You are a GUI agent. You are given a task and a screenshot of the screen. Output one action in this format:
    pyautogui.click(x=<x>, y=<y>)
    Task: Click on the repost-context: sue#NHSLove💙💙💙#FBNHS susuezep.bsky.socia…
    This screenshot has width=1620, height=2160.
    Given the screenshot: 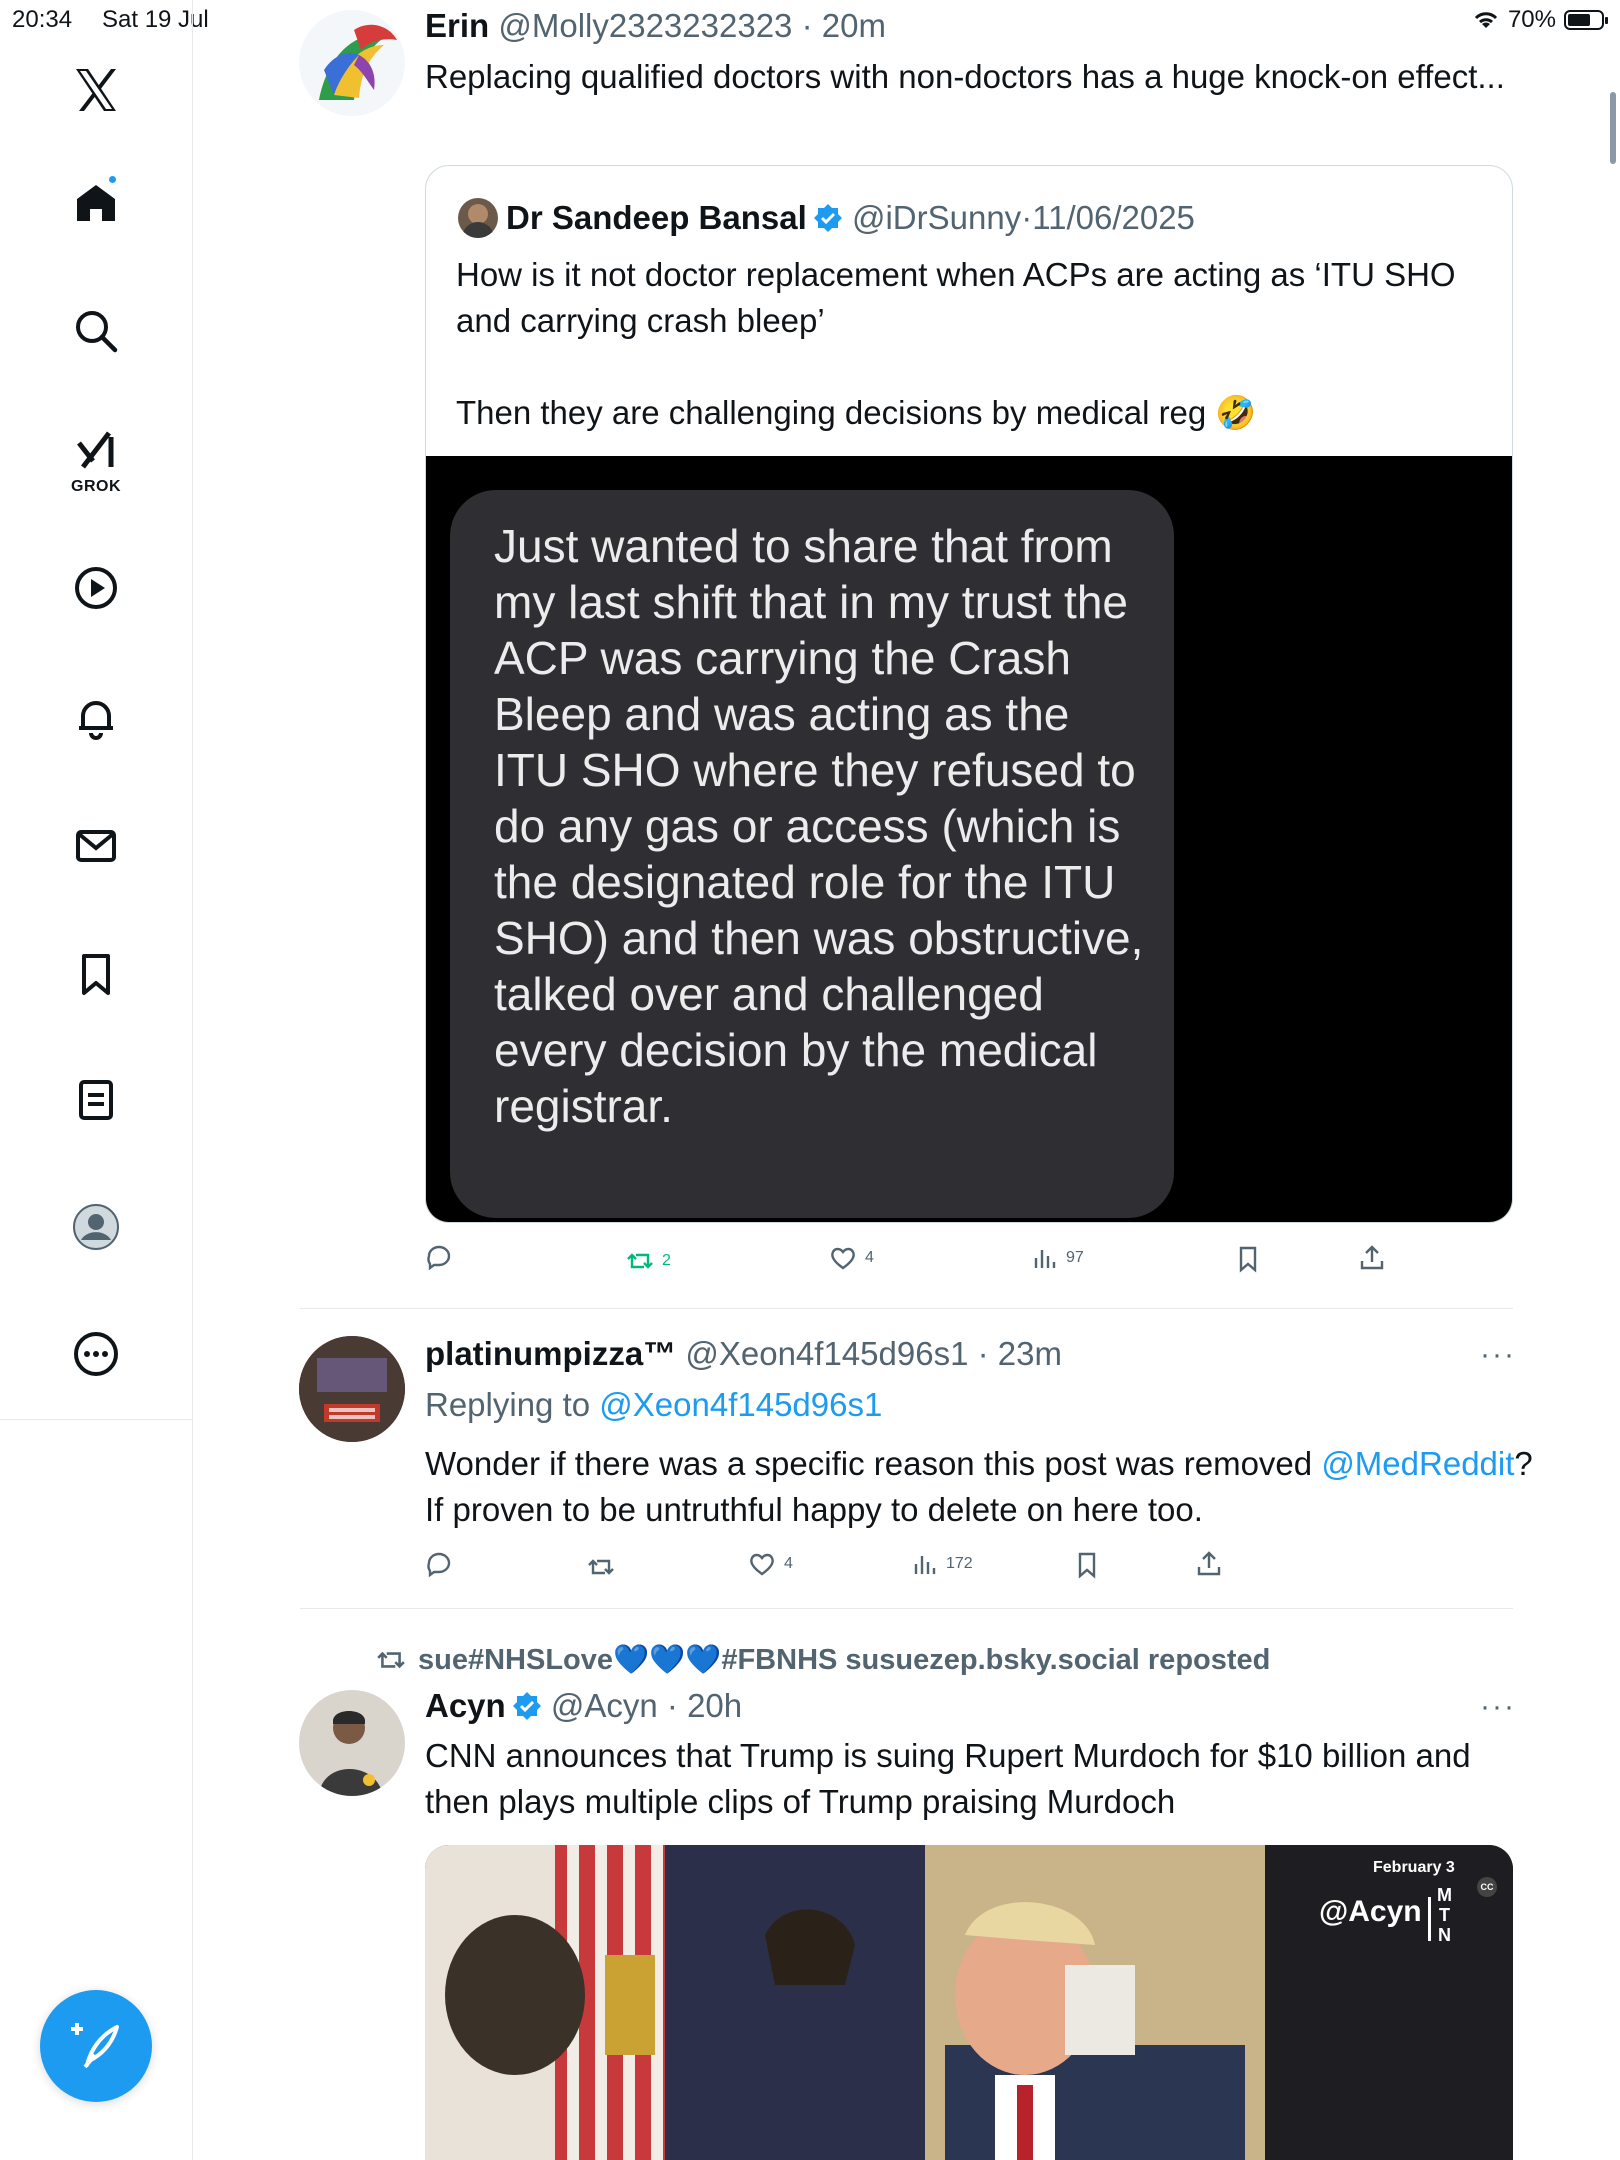 What is the action you would take?
    pyautogui.click(x=823, y=1660)
    